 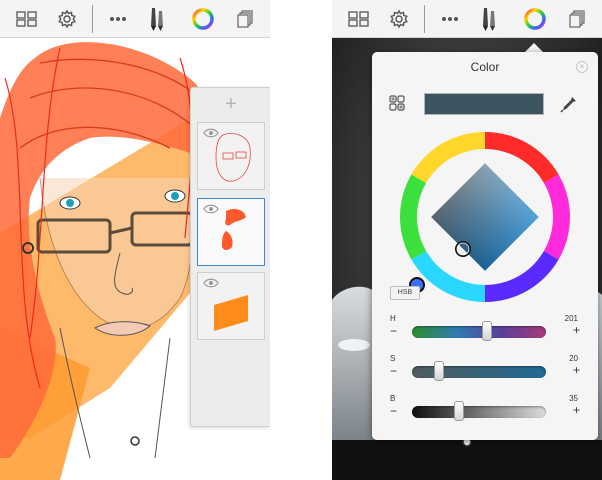 What do you see at coordinates (438, 371) in the screenshot?
I see `saturation-slider-thumb` at bounding box center [438, 371].